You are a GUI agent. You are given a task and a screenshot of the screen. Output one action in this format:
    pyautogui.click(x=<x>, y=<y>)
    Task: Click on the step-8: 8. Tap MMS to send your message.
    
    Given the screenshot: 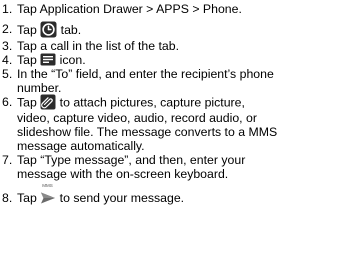 What is the action you would take?
    pyautogui.click(x=181, y=194)
    